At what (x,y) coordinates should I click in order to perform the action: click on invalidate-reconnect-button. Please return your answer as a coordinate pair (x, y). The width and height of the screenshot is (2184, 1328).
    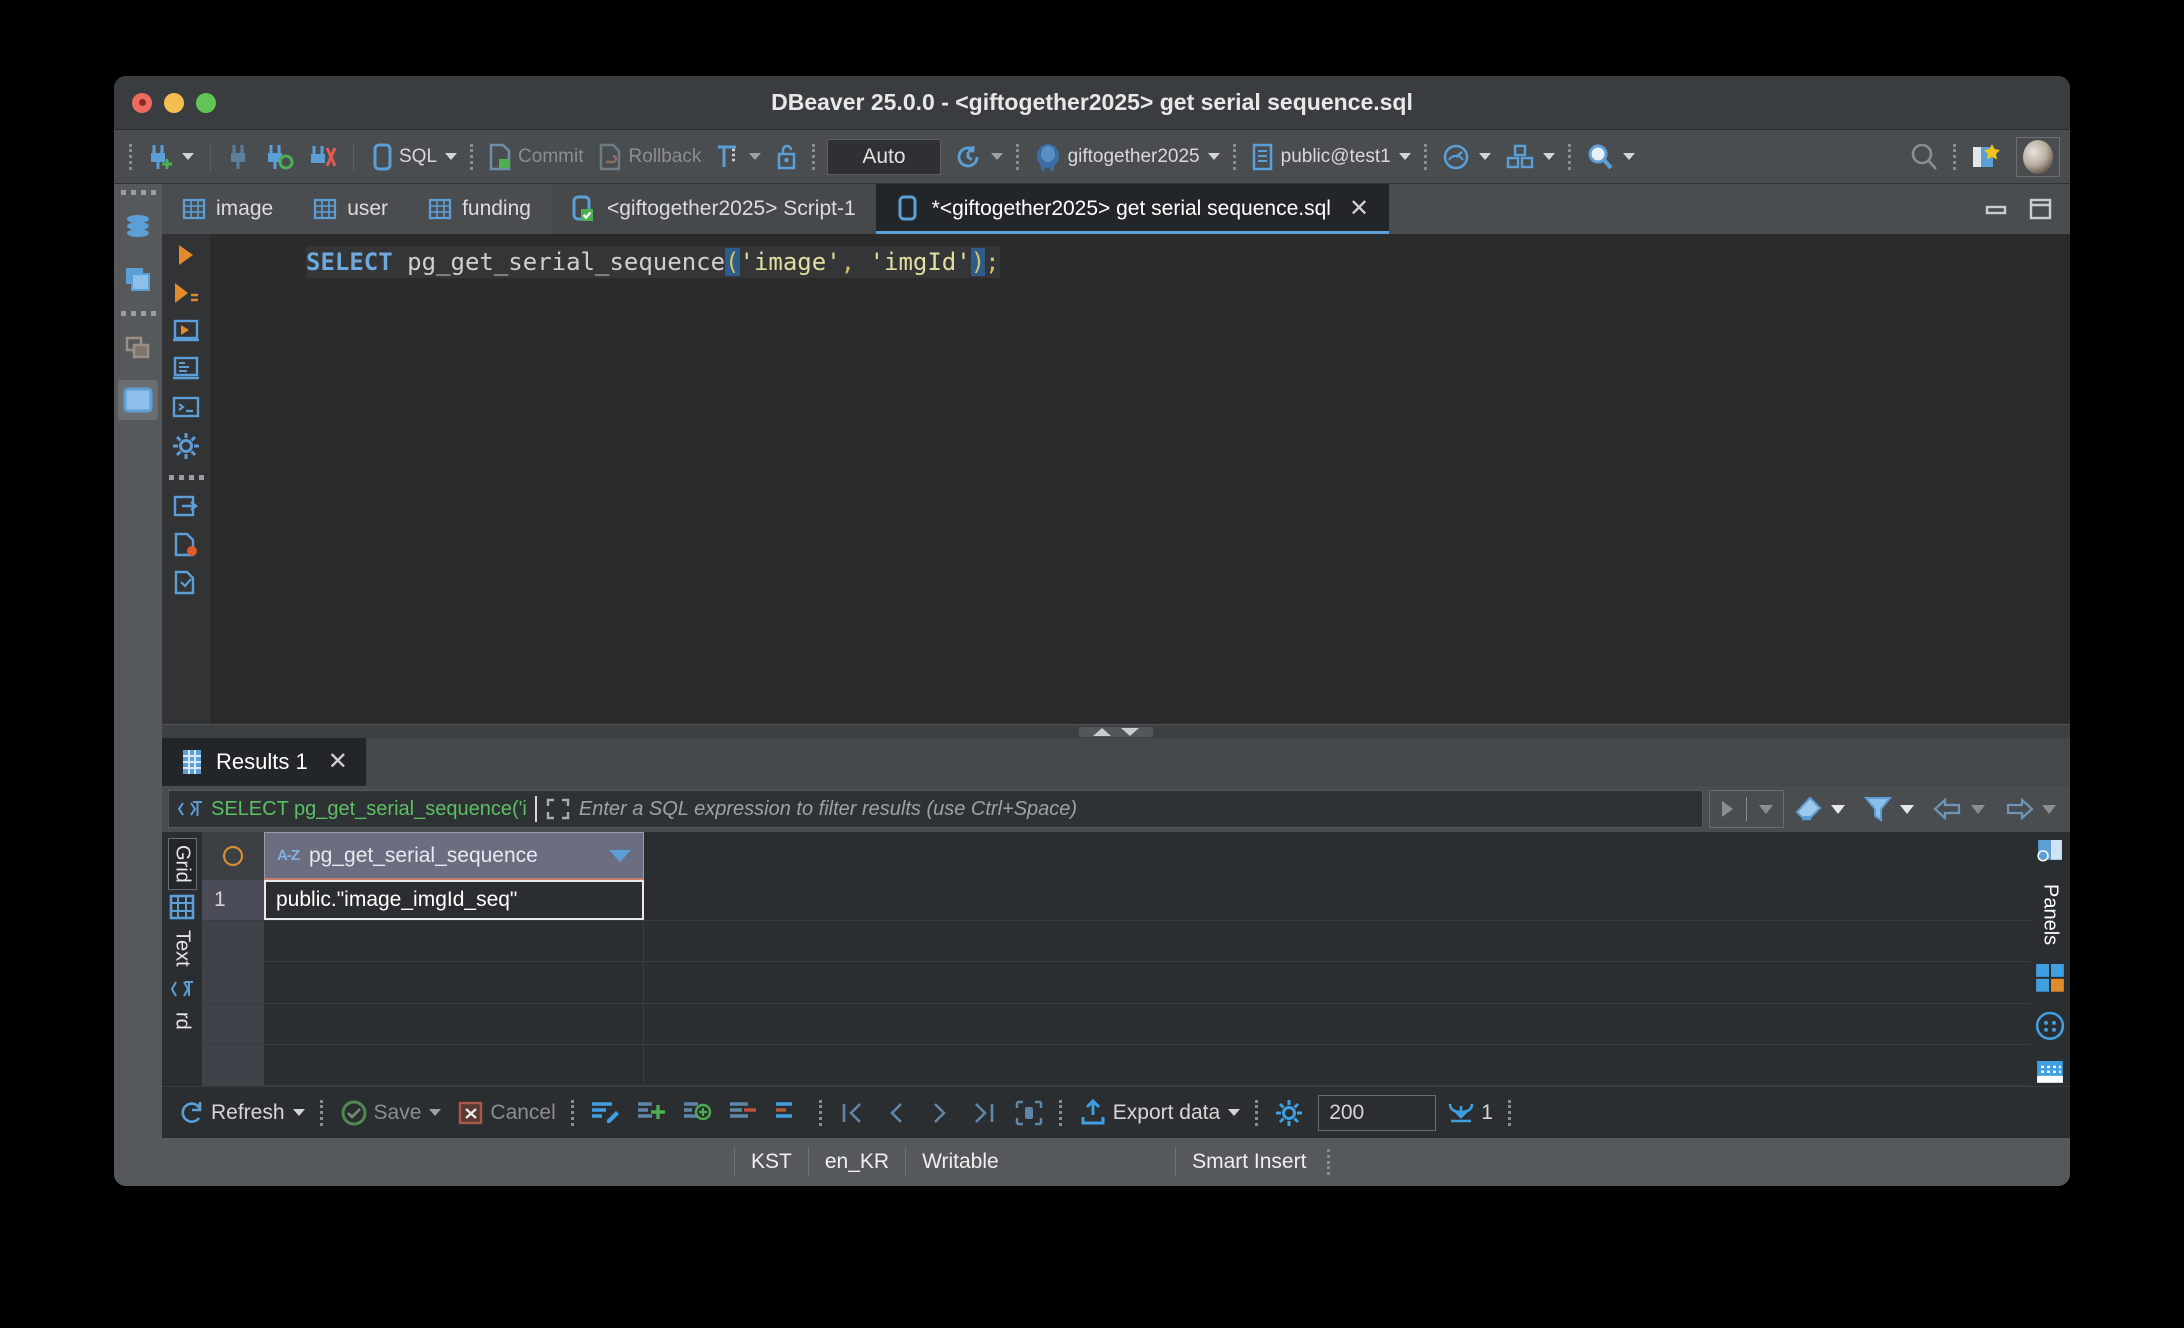
    Looking at the image, I should click on (280, 157).